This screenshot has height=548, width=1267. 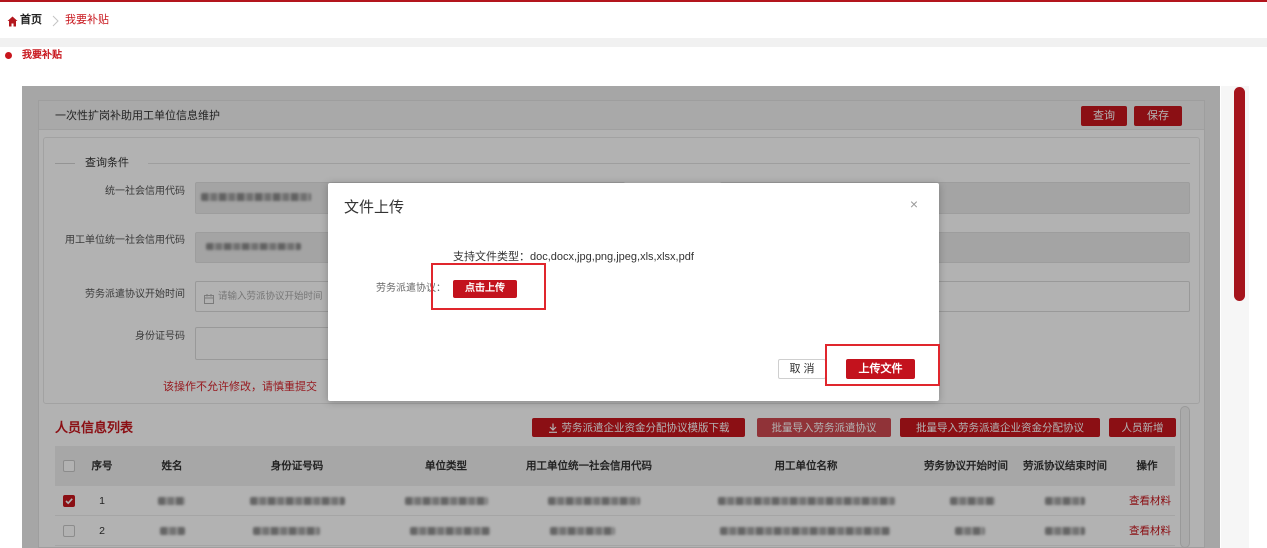 I want to click on upload-field-label: 劳务派遣协议：, so click(x=411, y=288).